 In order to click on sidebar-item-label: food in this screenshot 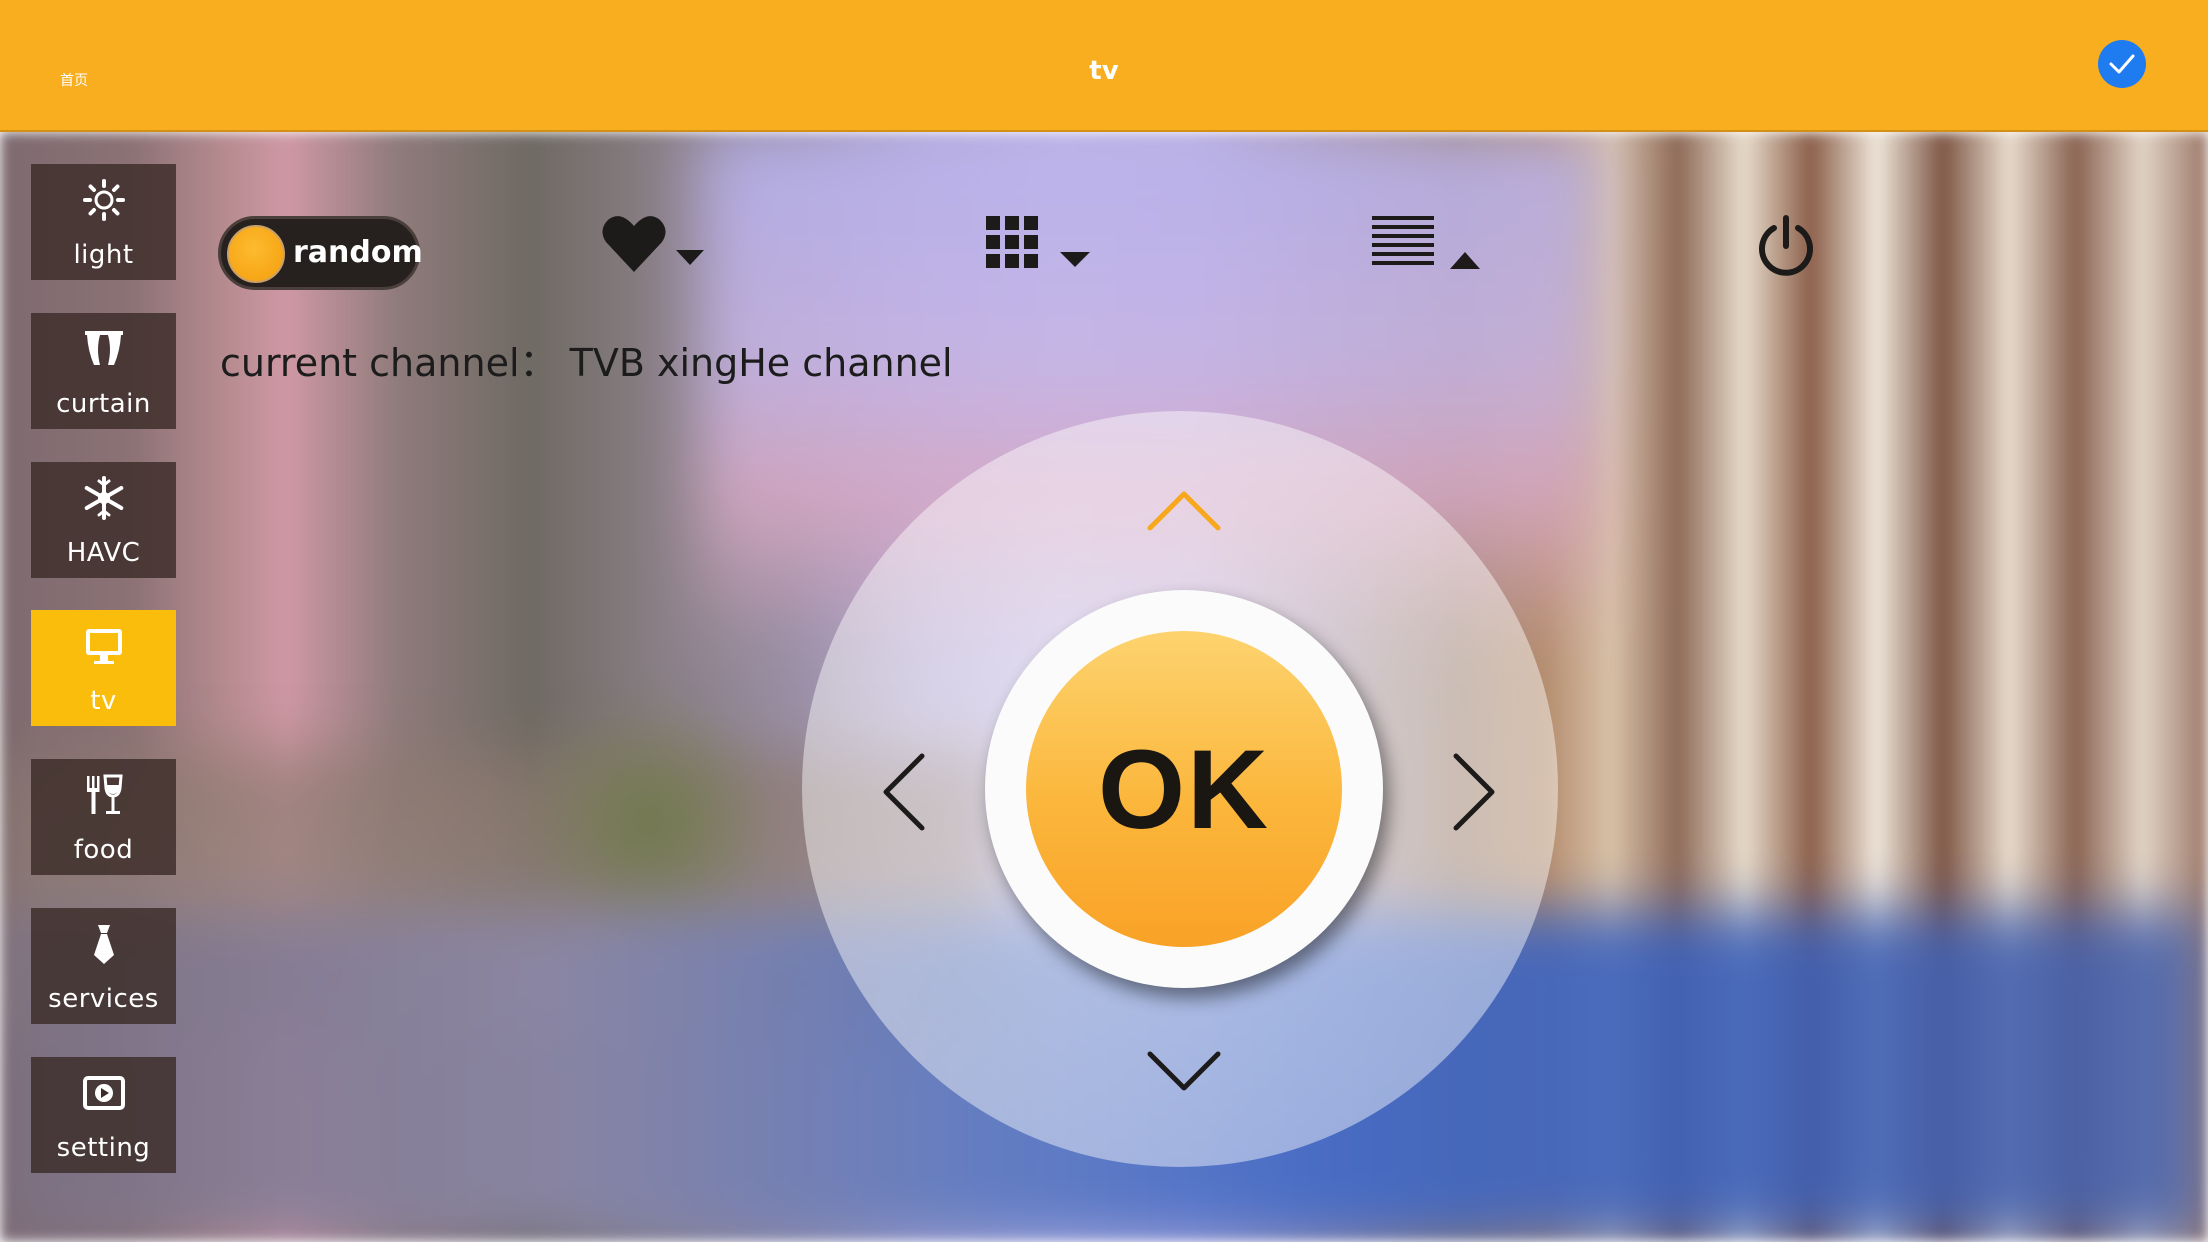, I will do `click(103, 850)`.